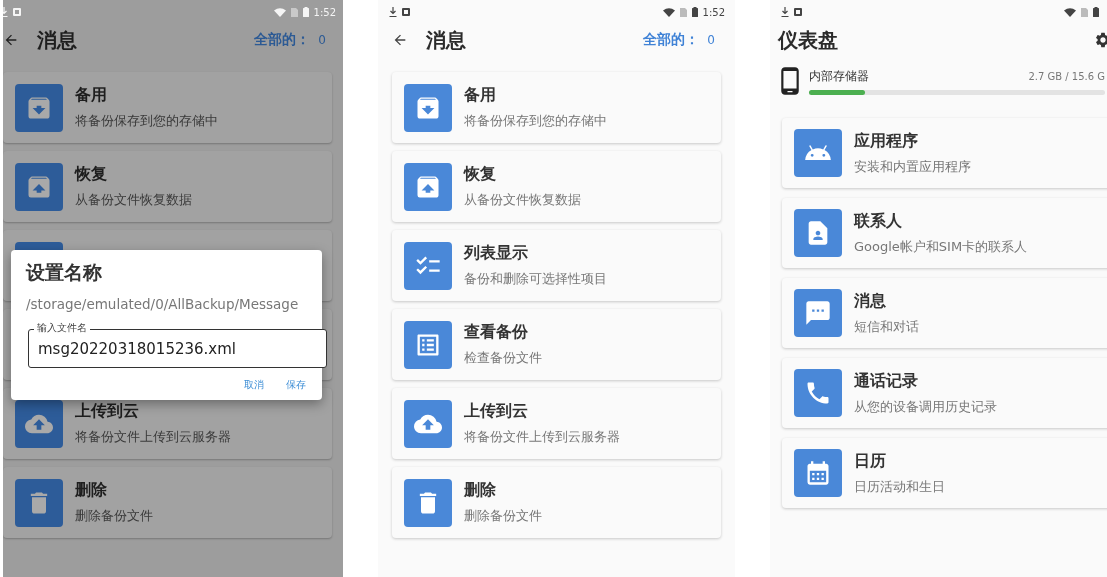 The height and width of the screenshot is (577, 1107). Describe the element at coordinates (64, 272) in the screenshot. I see `dialog-title: 设置名称` at that location.